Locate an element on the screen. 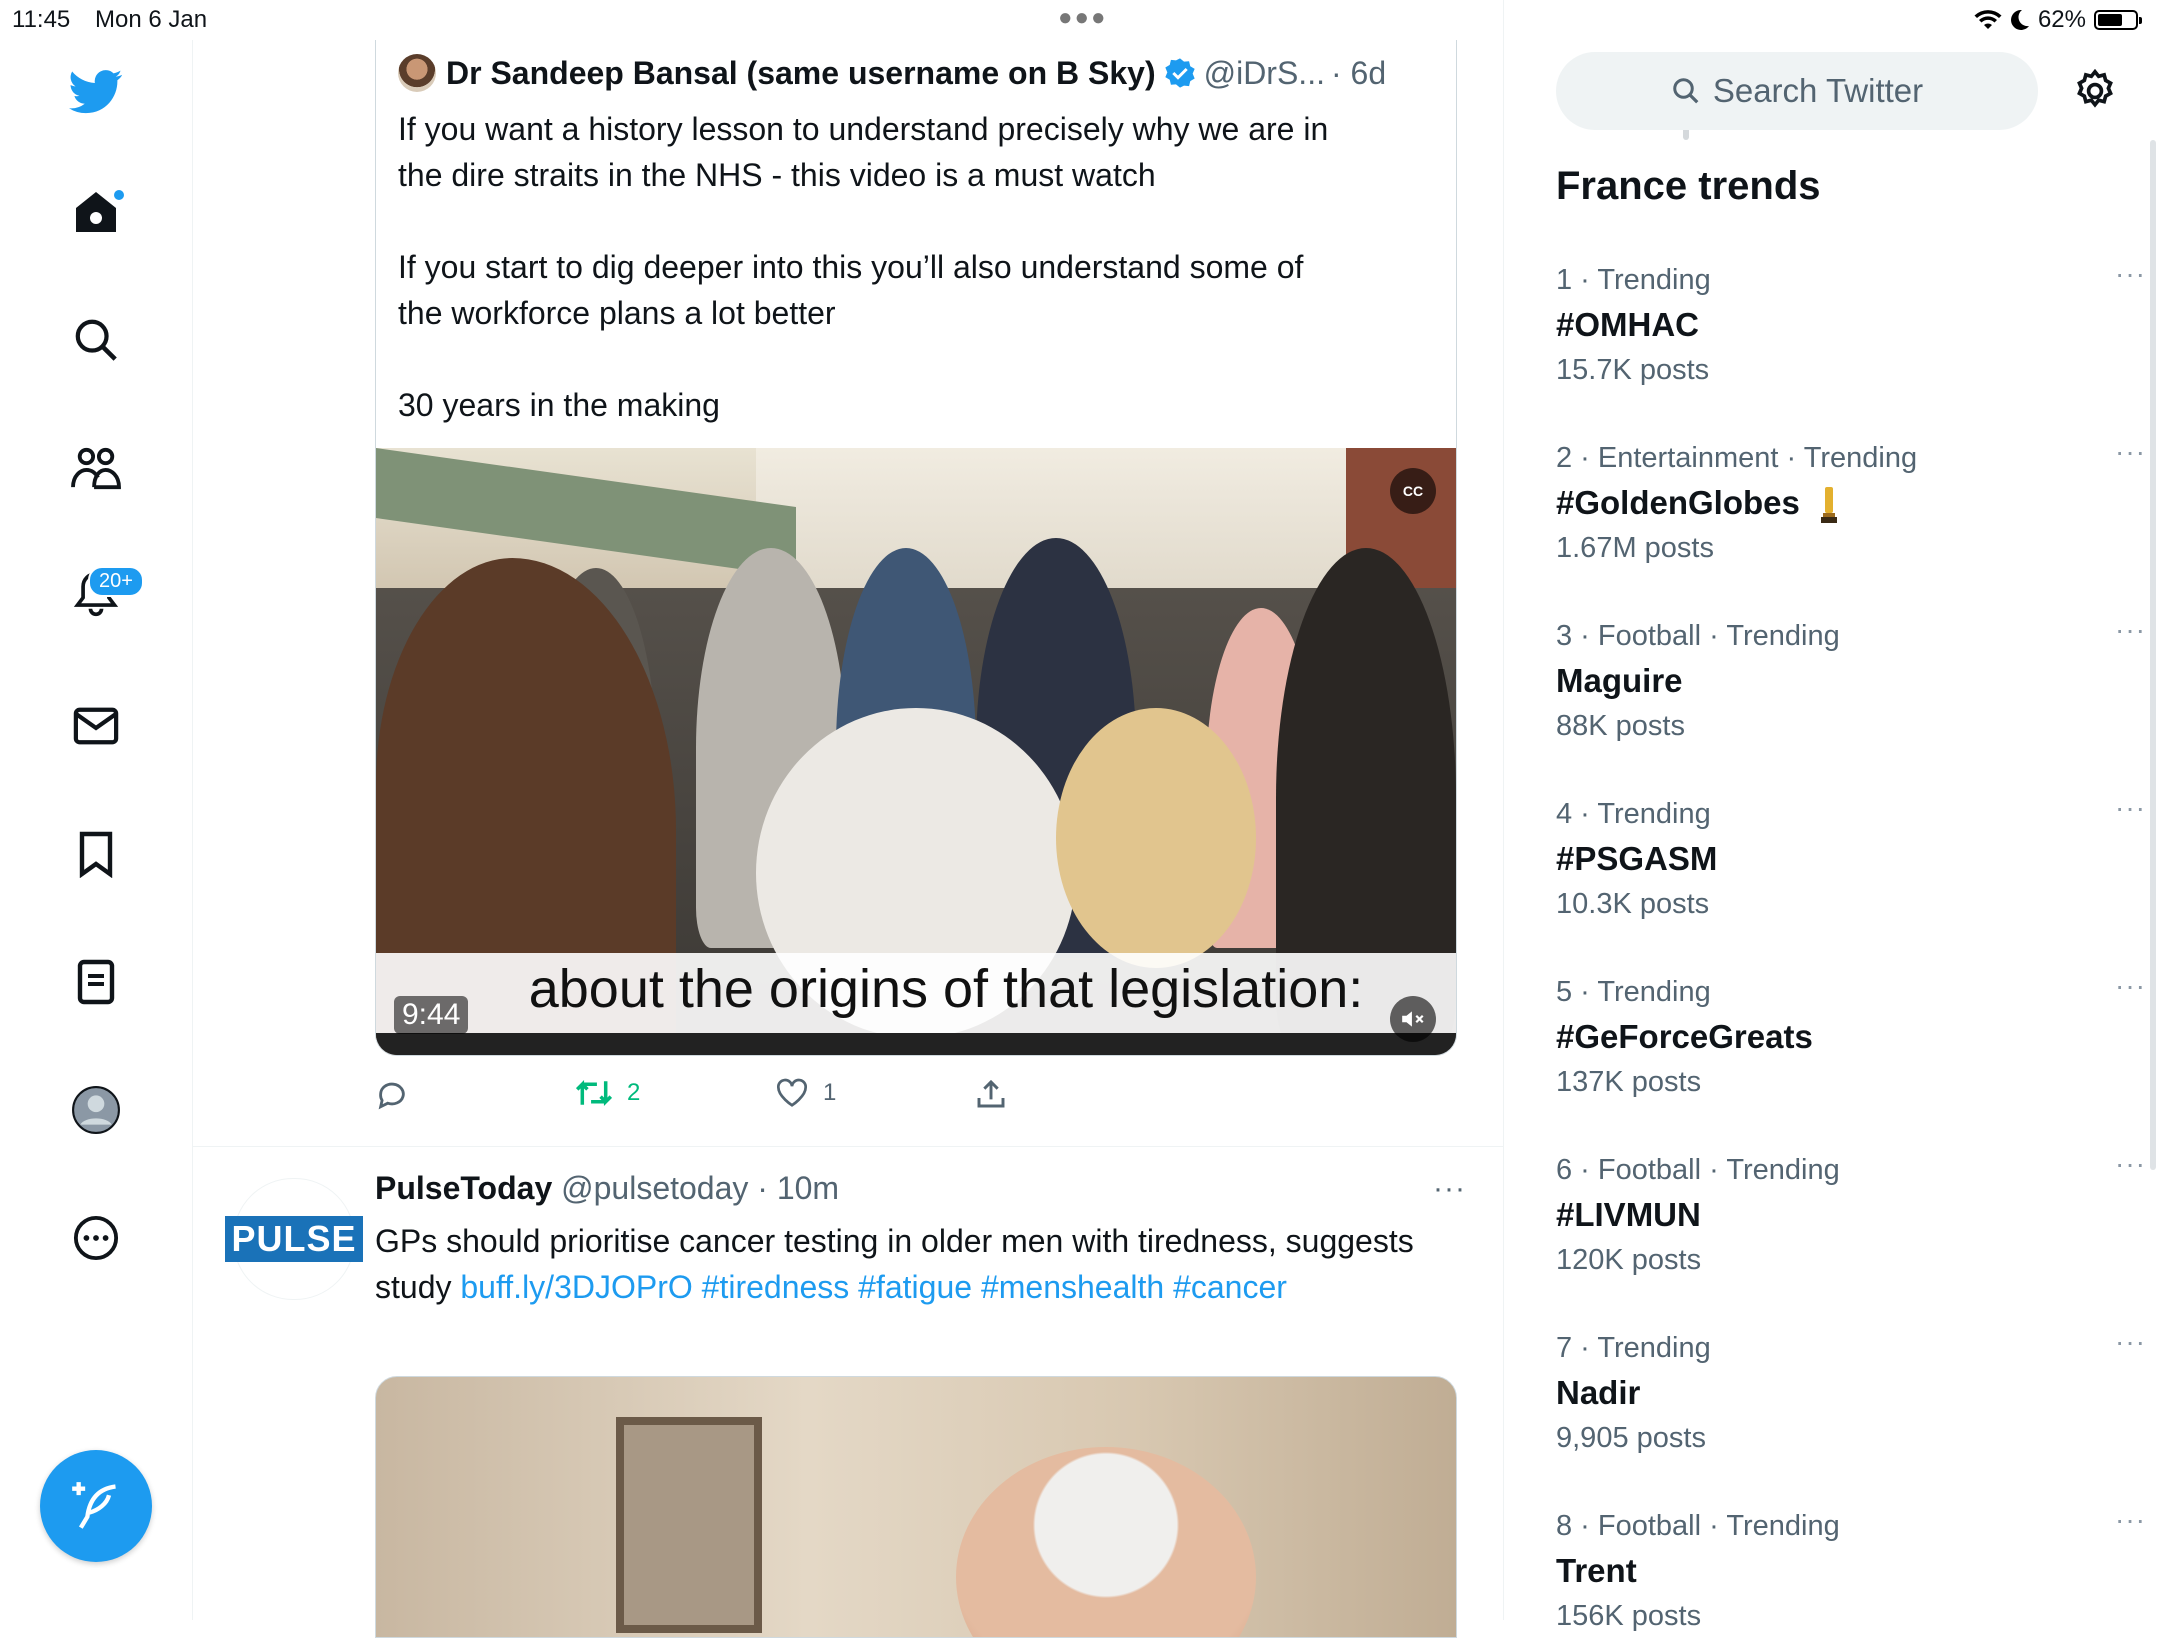 The width and height of the screenshot is (2160, 1638). video-duration: 9:44 is located at coordinates (431, 1015).